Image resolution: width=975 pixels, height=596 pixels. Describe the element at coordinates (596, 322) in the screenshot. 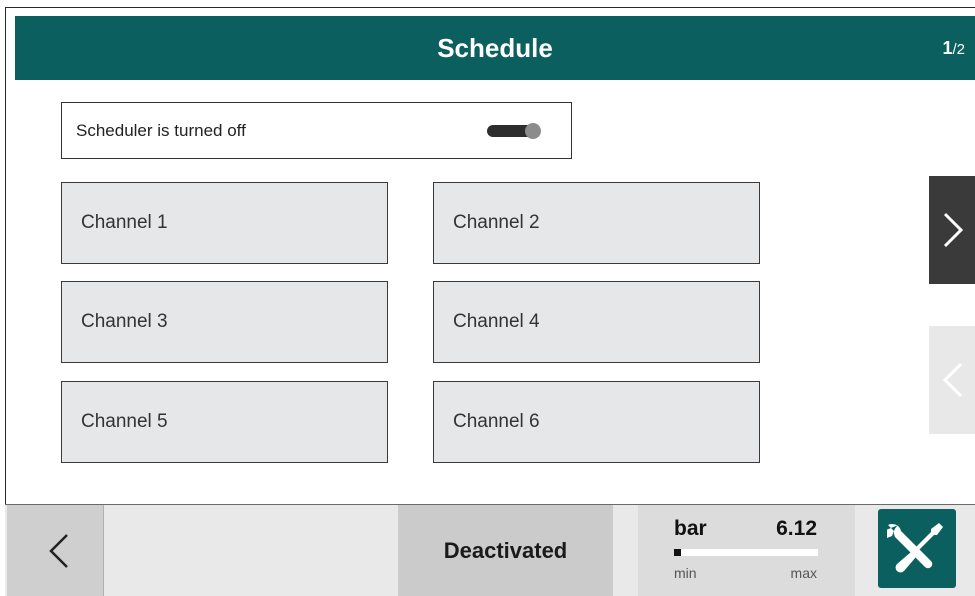

I see `channel-4-button: Channel 4` at that location.